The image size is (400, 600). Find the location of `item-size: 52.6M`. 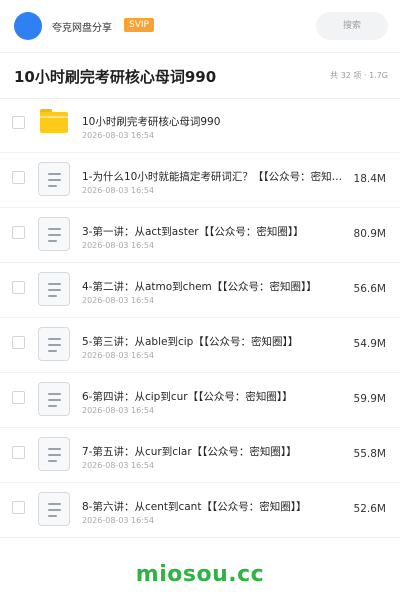

item-size: 52.6M is located at coordinates (369, 509).